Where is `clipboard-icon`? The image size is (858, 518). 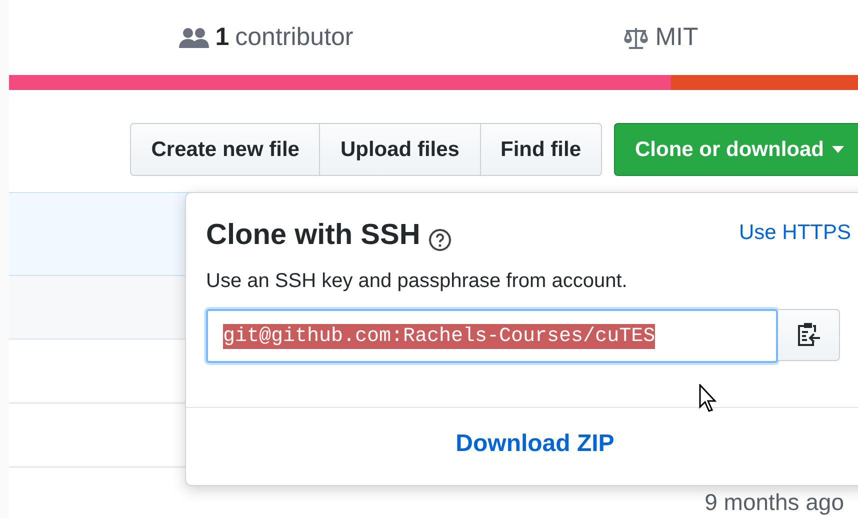 clipboard-icon is located at coordinates (808, 335).